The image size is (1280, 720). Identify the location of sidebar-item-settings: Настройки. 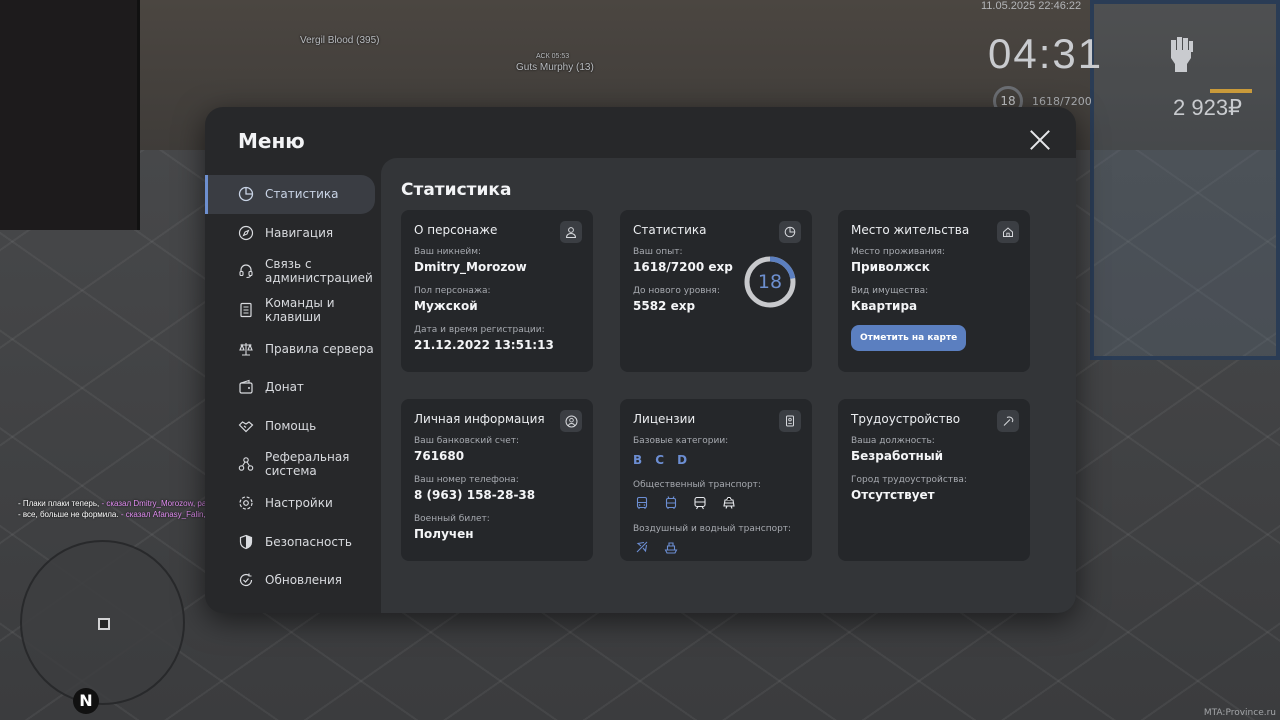
(293, 503).